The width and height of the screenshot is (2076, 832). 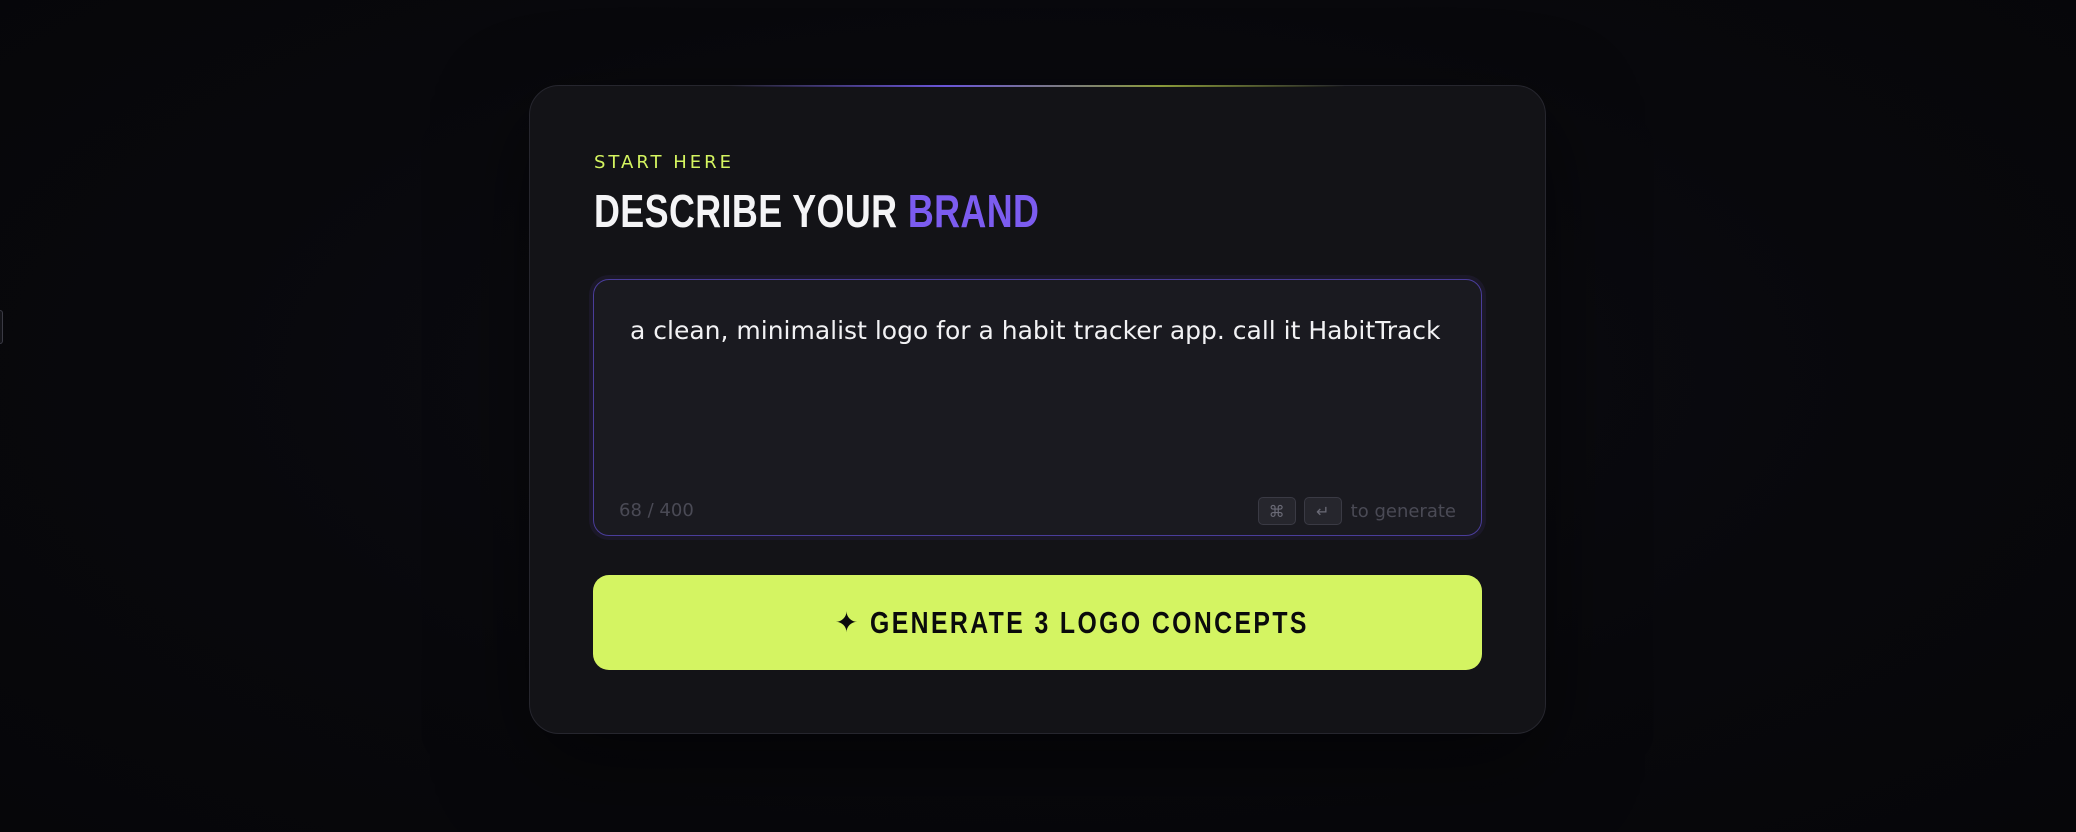 I want to click on card-title-prefix: DESCRIBE YOUR, so click(x=751, y=211).